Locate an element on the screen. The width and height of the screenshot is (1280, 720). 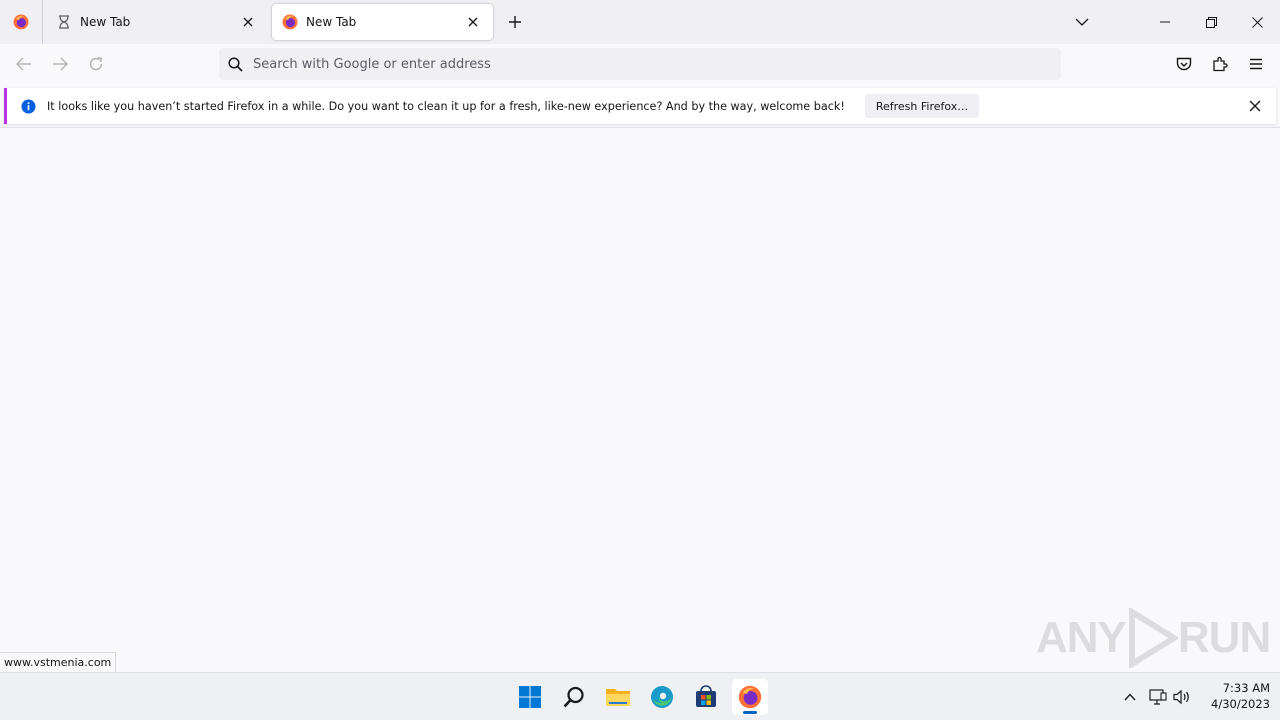
watermark-text-left: ANY is located at coordinates (1081, 637).